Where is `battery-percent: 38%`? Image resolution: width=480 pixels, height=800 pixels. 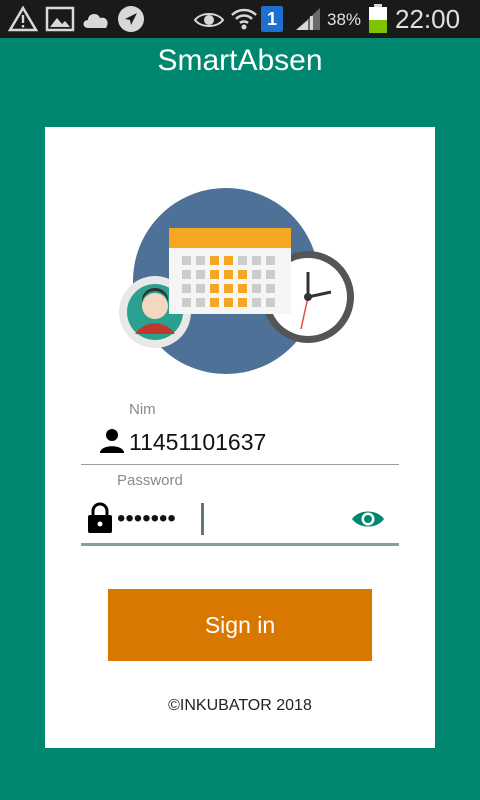
battery-percent: 38% is located at coordinates (344, 19).